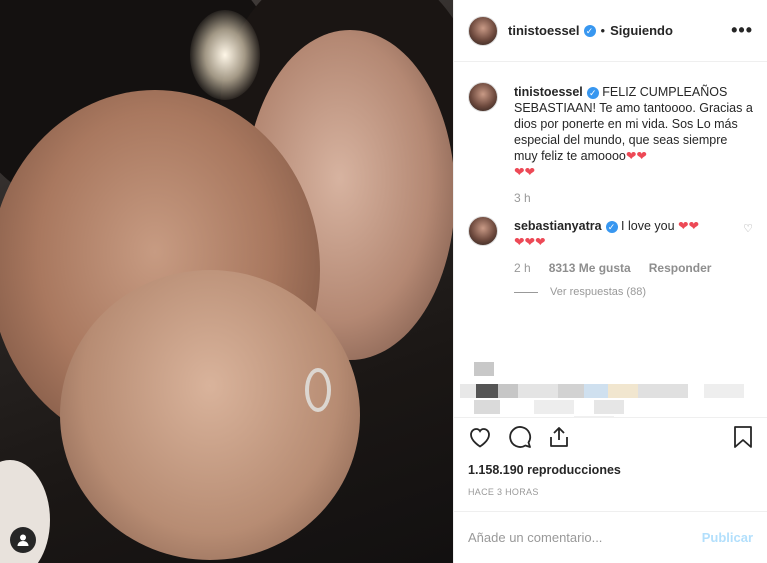 The height and width of the screenshot is (563, 767). What do you see at coordinates (610, 537) in the screenshot?
I see `add-comment-bar: Añade un comentario... Publicar` at bounding box center [610, 537].